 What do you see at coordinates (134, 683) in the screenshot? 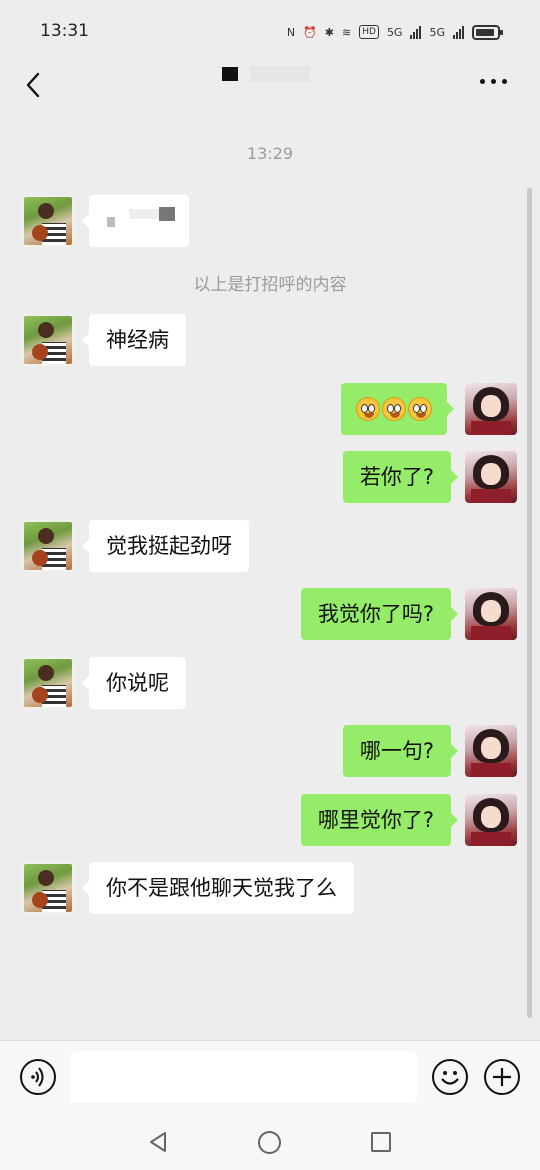
I see `message-bubble-incoming: 你说呢` at bounding box center [134, 683].